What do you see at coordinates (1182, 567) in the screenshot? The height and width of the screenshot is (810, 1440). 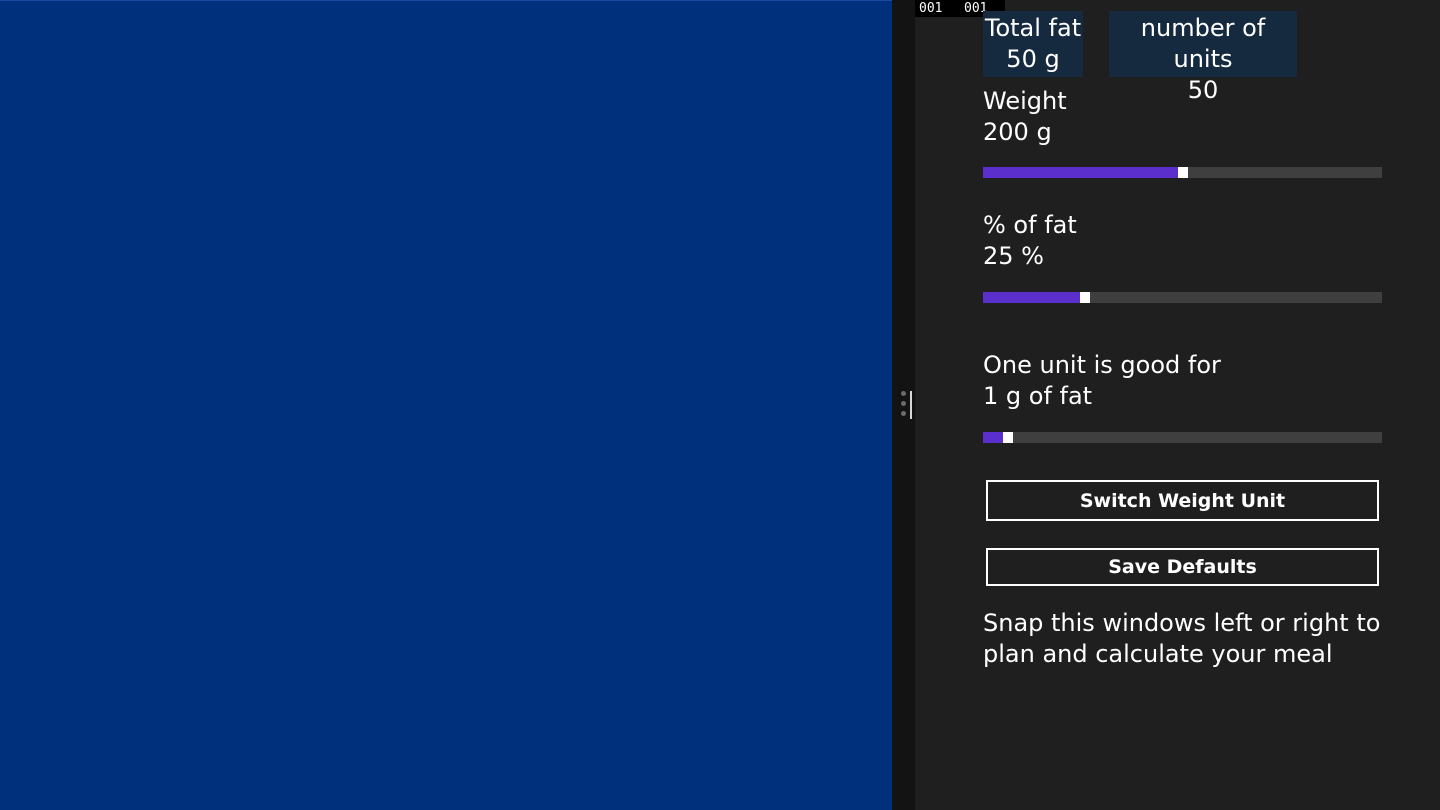 I see `save-defaults-button: Save Defaults` at bounding box center [1182, 567].